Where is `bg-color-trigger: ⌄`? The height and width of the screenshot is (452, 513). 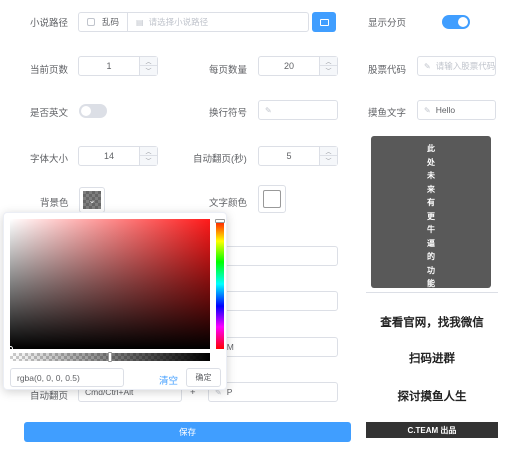 bg-color-trigger: ⌄ is located at coordinates (92, 200).